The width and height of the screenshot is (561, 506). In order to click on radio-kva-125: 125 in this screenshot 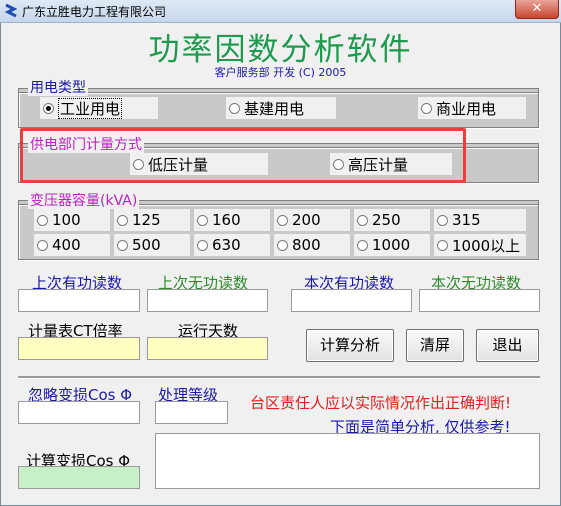, I will do `click(152, 220)`.